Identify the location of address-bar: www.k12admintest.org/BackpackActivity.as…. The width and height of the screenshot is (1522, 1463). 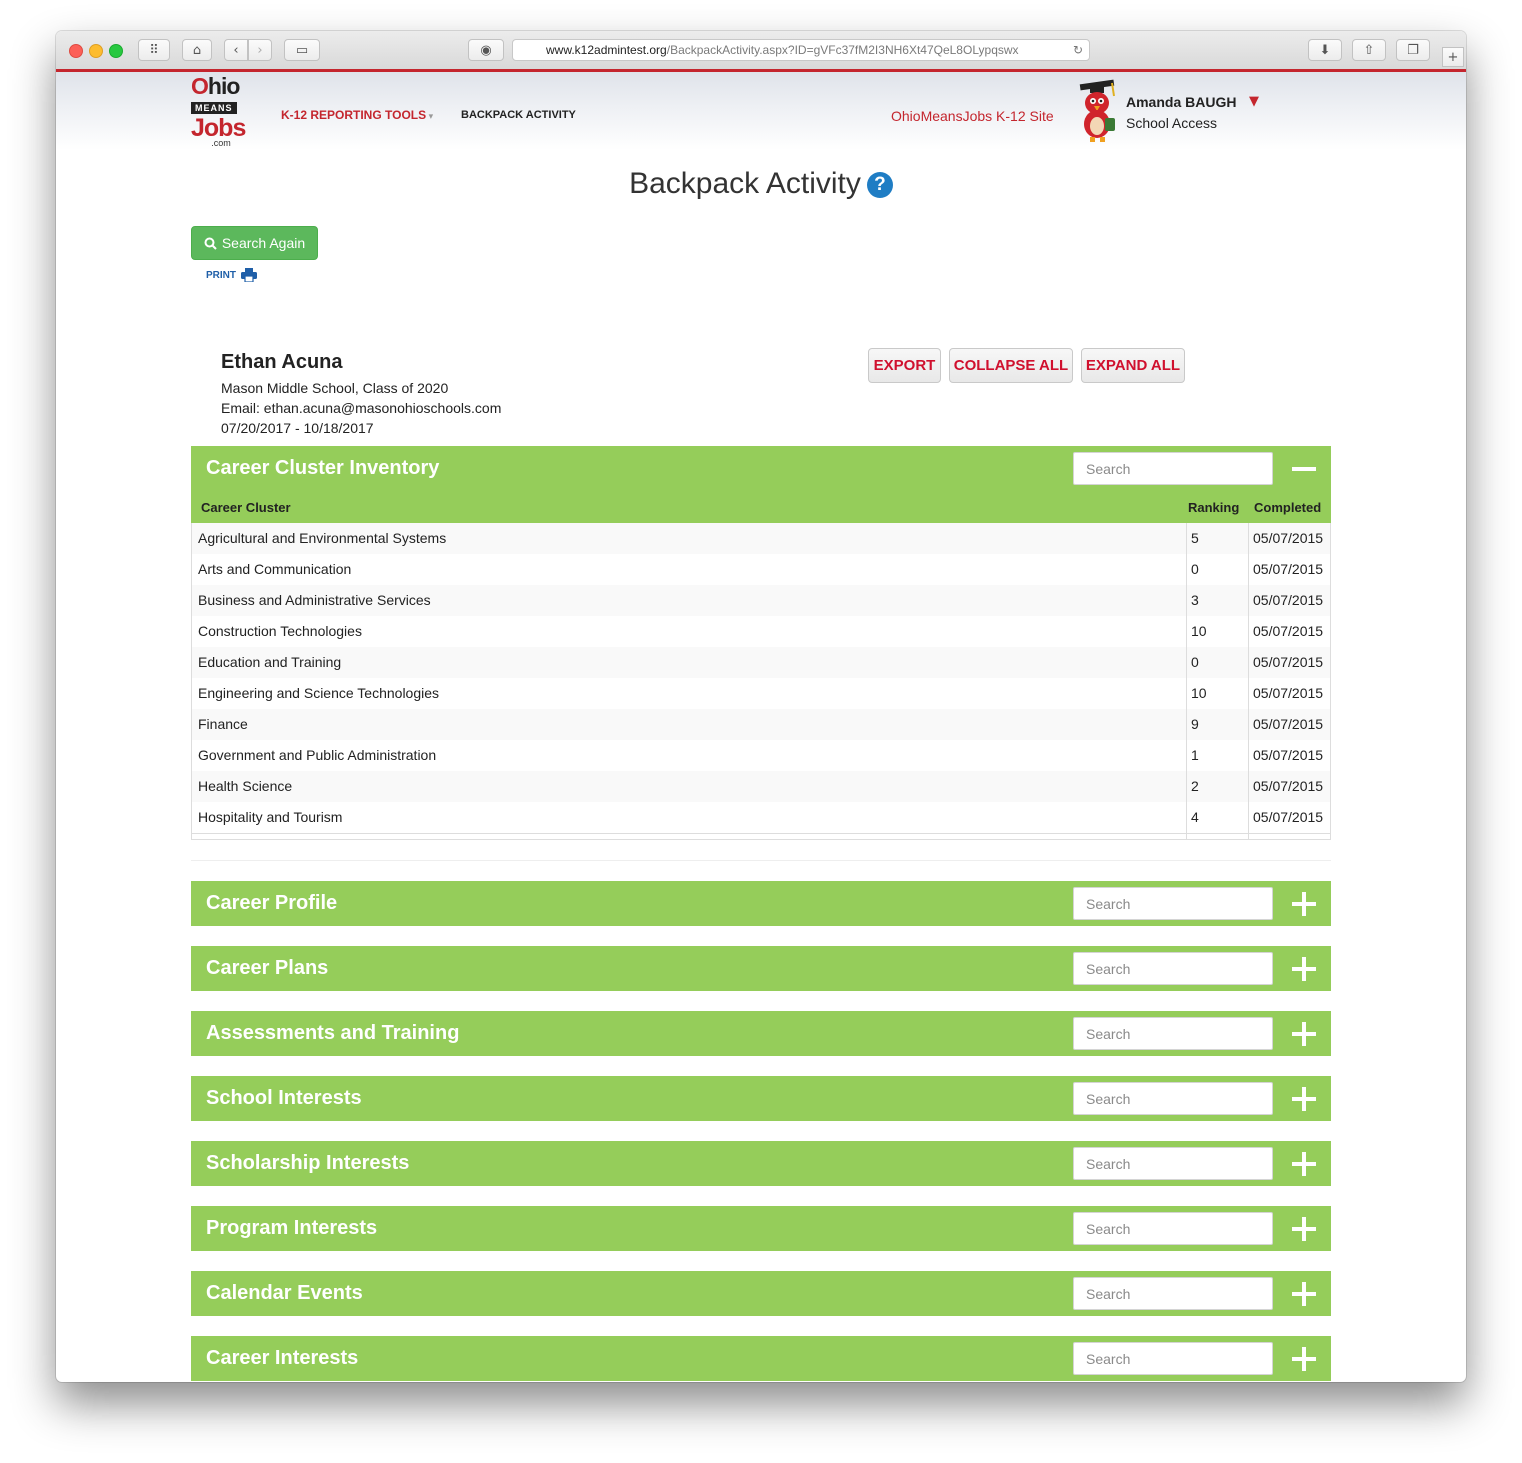
(801, 50).